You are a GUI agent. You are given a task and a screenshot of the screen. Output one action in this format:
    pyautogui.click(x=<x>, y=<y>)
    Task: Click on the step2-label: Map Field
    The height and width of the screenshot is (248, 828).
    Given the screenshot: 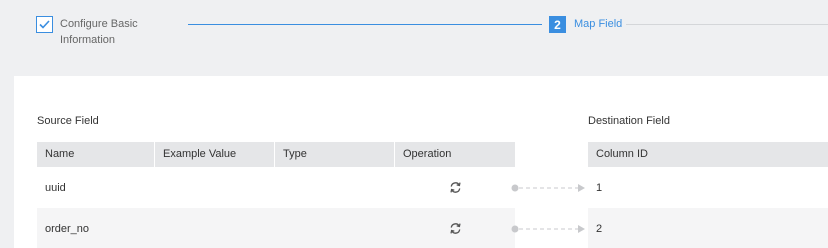 What is the action you would take?
    pyautogui.click(x=598, y=24)
    